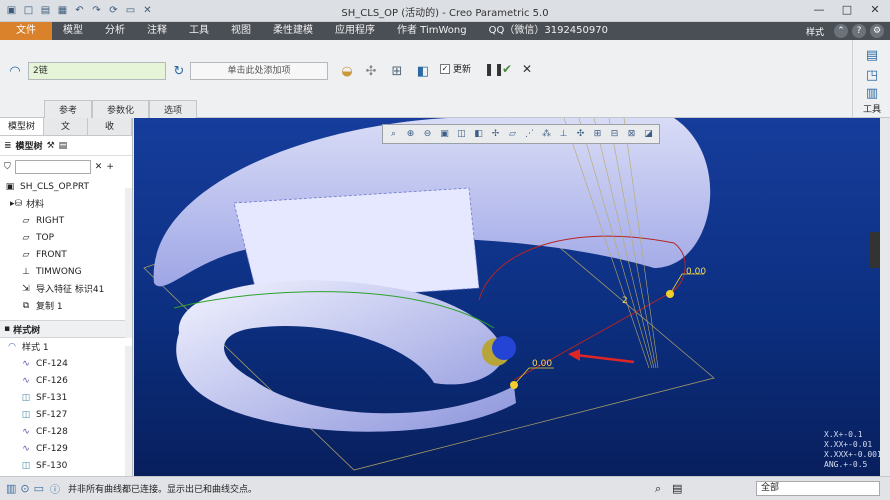 This screenshot has height=500, width=890. I want to click on minimize-button: —, so click(819, 10).